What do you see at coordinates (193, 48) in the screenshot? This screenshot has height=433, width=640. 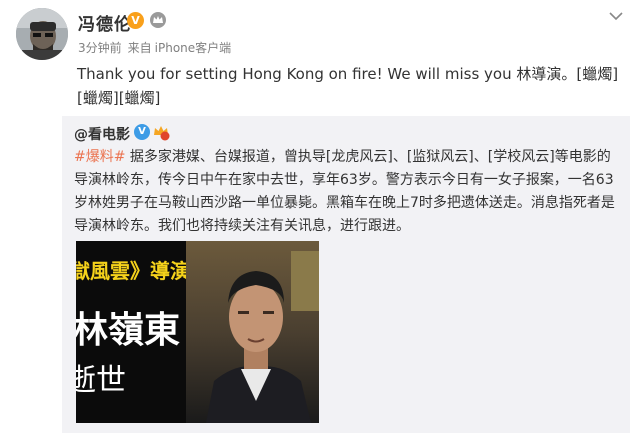 I see `post-source: iPhone客户端` at bounding box center [193, 48].